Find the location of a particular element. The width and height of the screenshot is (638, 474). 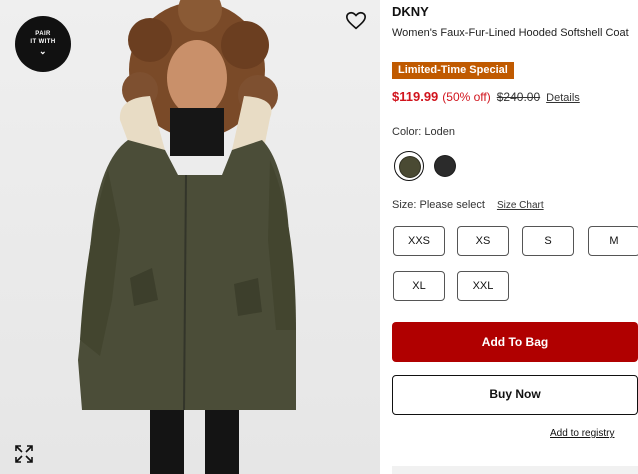

pair-badge-line1: PAIR is located at coordinates (43, 34).